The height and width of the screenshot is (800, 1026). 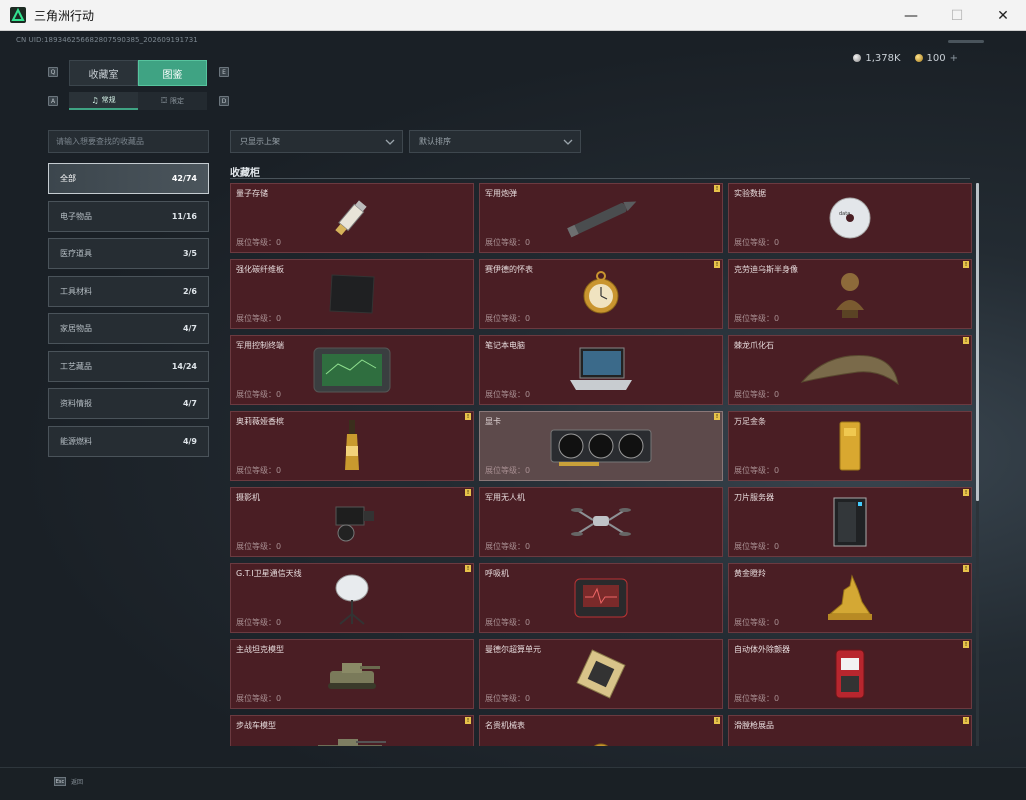 I want to click on collection-item-card: 呼吸机 展位等级：0, so click(x=601, y=598).